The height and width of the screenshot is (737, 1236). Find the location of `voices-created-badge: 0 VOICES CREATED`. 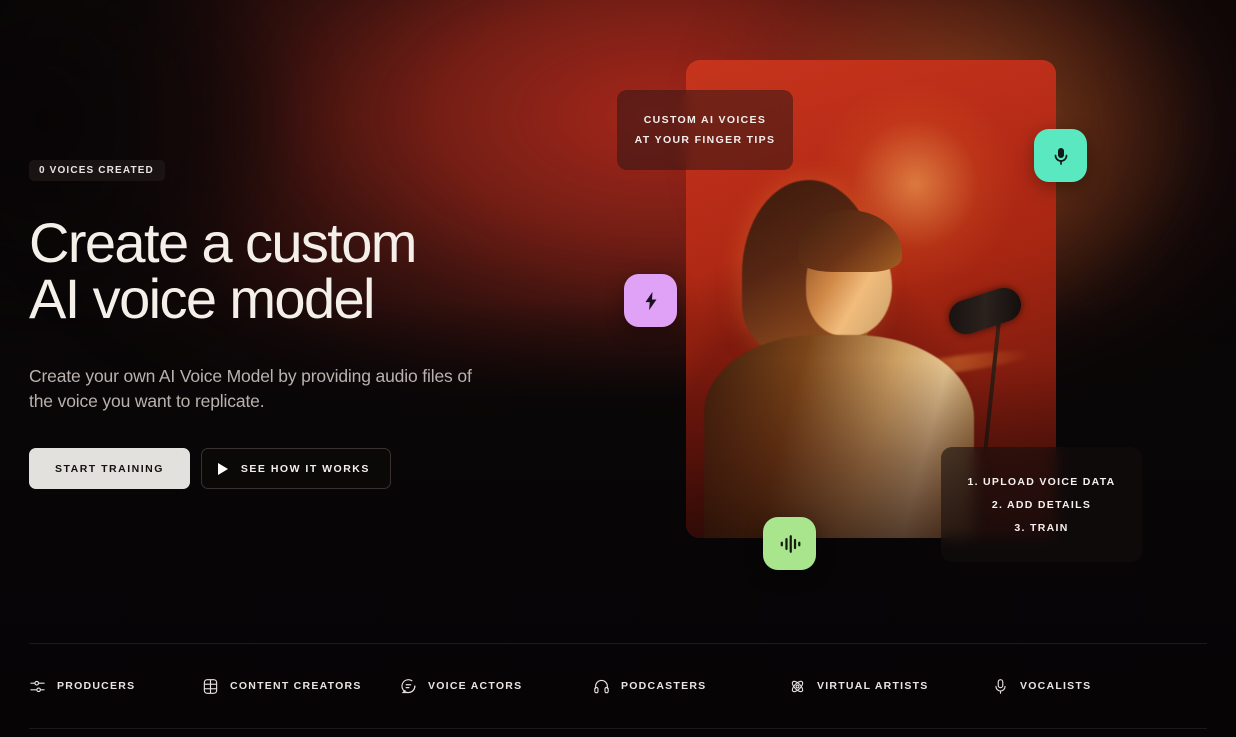

voices-created-badge: 0 VOICES CREATED is located at coordinates (97, 170).